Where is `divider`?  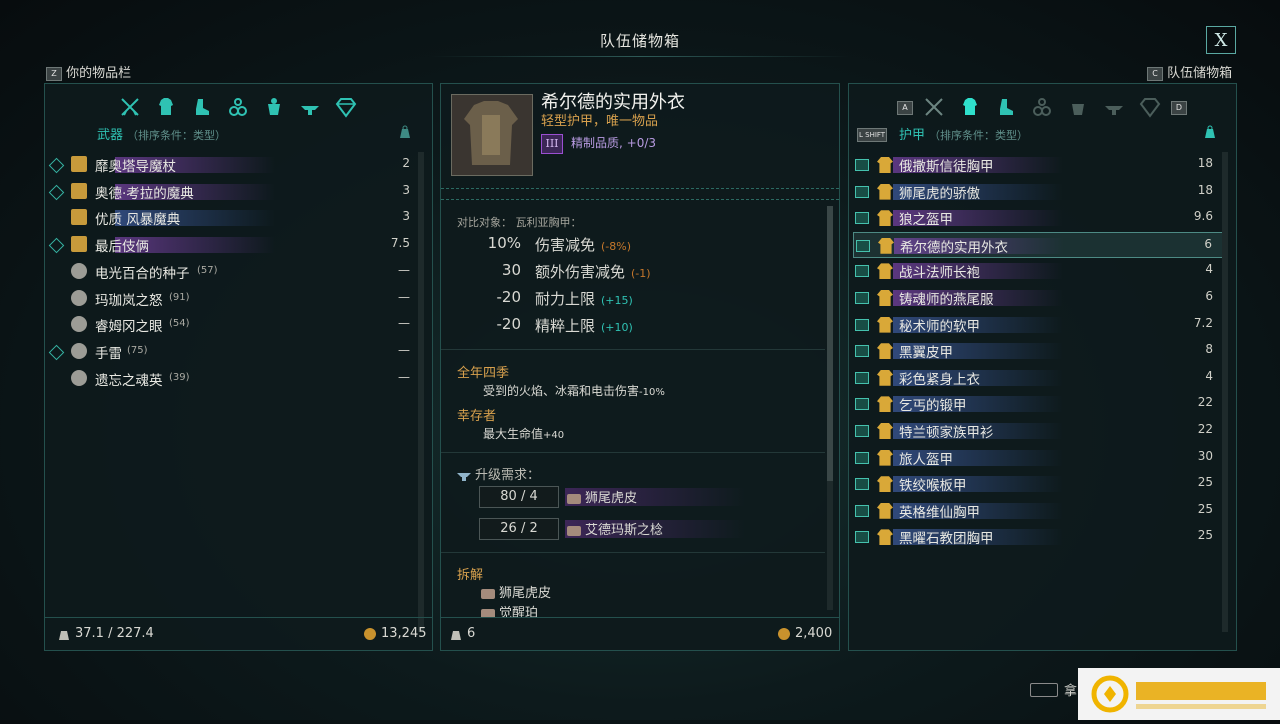 divider is located at coordinates (633, 552).